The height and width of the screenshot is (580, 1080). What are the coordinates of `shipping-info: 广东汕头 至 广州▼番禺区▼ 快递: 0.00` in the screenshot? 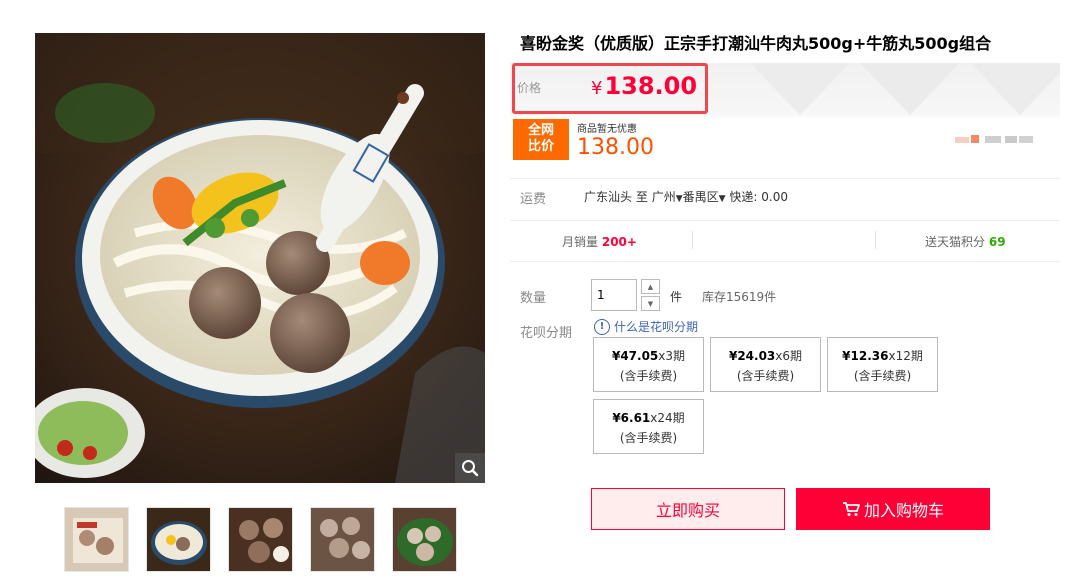 It's located at (686, 196).